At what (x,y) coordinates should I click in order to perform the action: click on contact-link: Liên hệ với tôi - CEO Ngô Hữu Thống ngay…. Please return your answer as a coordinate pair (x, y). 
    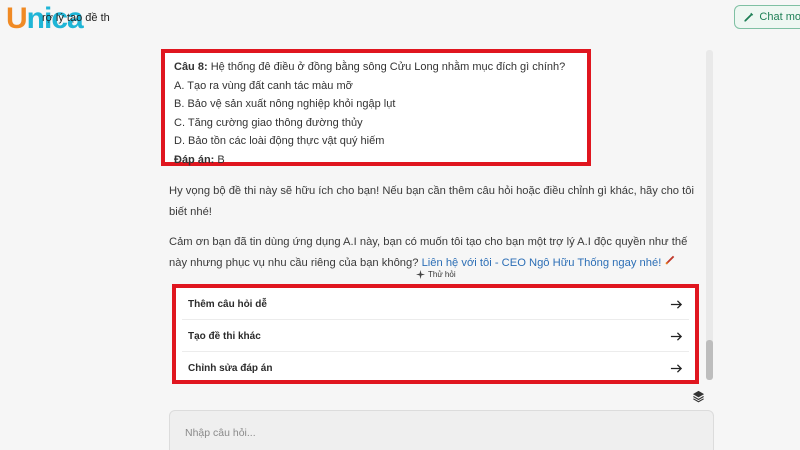
    Looking at the image, I should click on (542, 263).